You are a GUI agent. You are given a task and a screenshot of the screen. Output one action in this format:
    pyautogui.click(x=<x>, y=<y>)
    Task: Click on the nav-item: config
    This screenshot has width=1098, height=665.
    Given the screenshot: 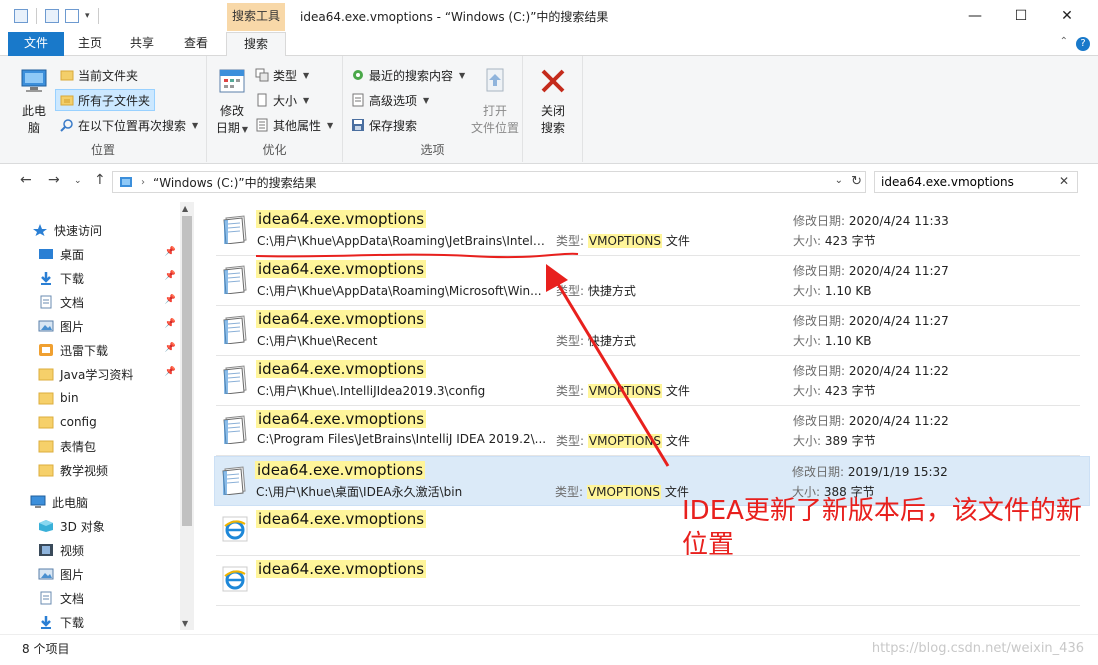 What is the action you would take?
    pyautogui.click(x=90, y=422)
    